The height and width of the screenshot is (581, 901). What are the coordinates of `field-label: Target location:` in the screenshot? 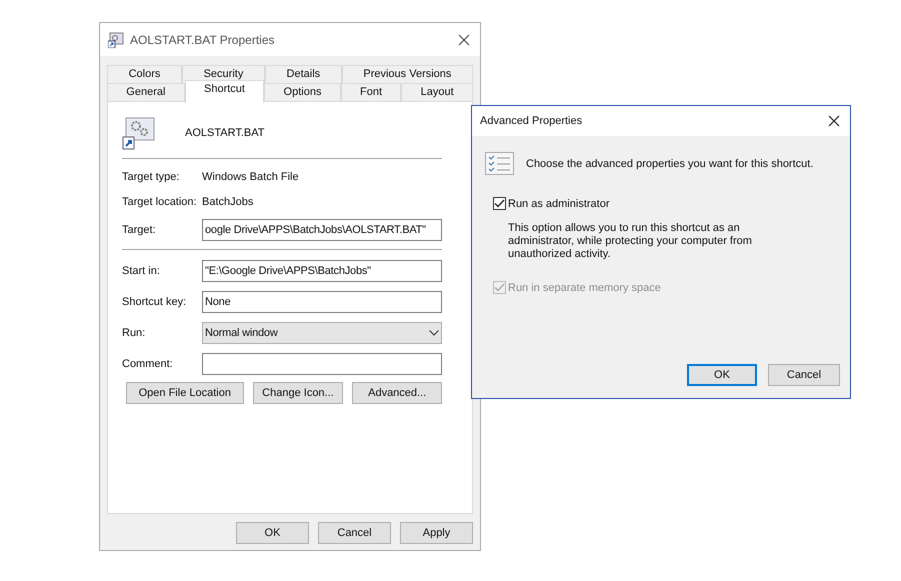 It's located at (160, 202).